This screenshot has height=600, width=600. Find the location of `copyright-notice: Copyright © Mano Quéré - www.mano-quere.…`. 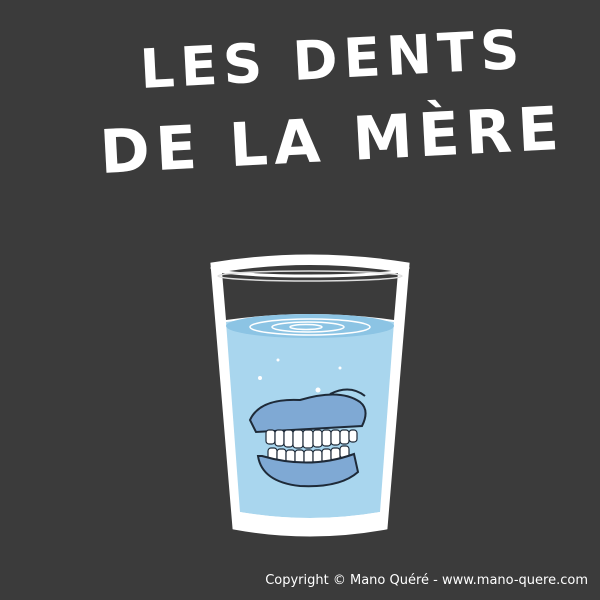

copyright-notice: Copyright © Mano Quéré - www.mano-quere.… is located at coordinates (426, 580).